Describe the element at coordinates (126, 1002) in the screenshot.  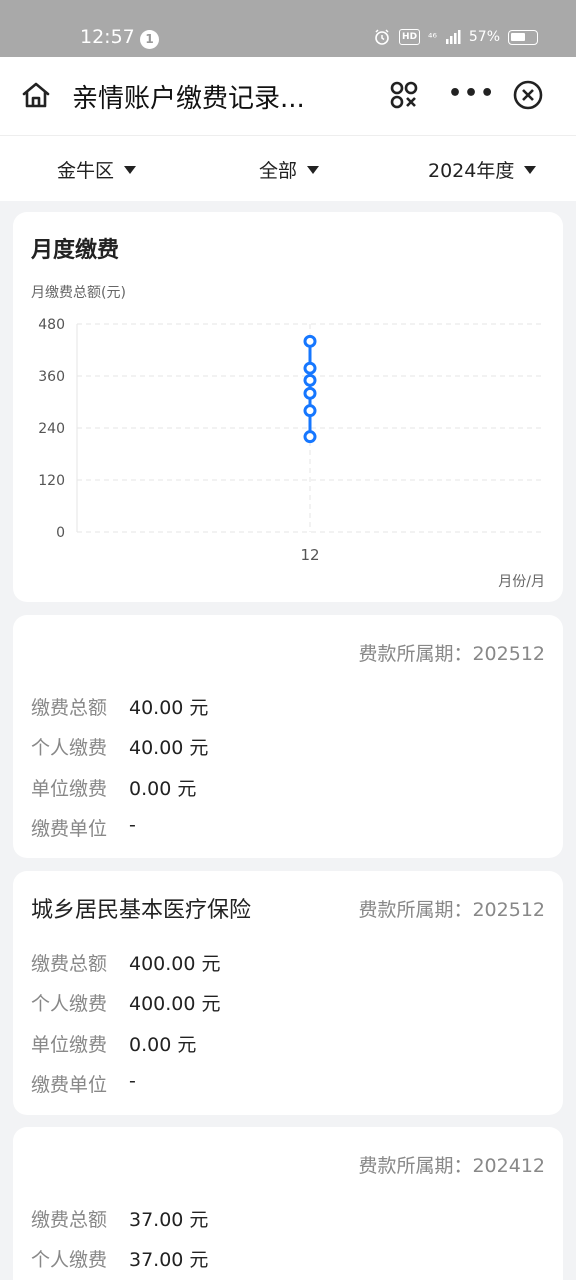
I see `record-row: 个人缴费 400.00 元` at that location.